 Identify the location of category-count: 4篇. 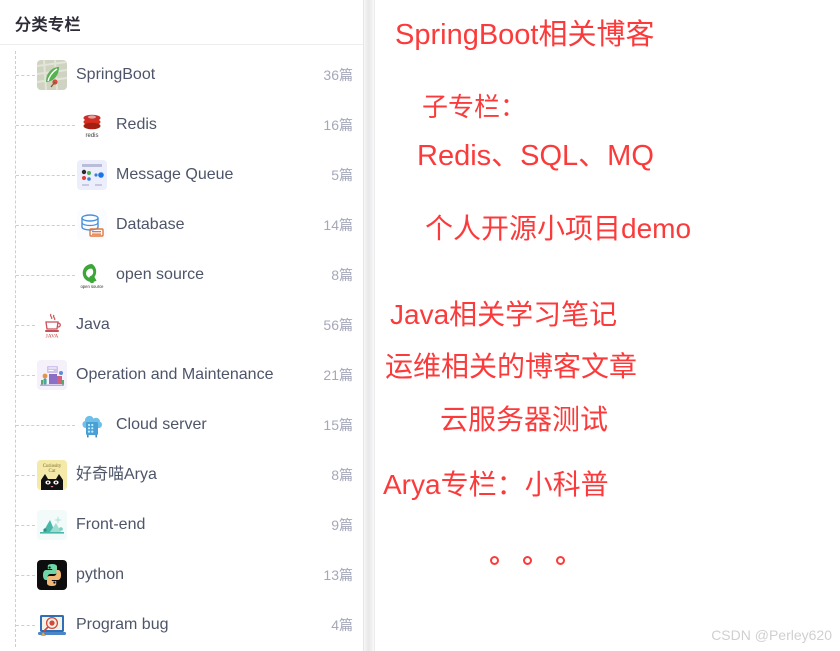
(342, 625).